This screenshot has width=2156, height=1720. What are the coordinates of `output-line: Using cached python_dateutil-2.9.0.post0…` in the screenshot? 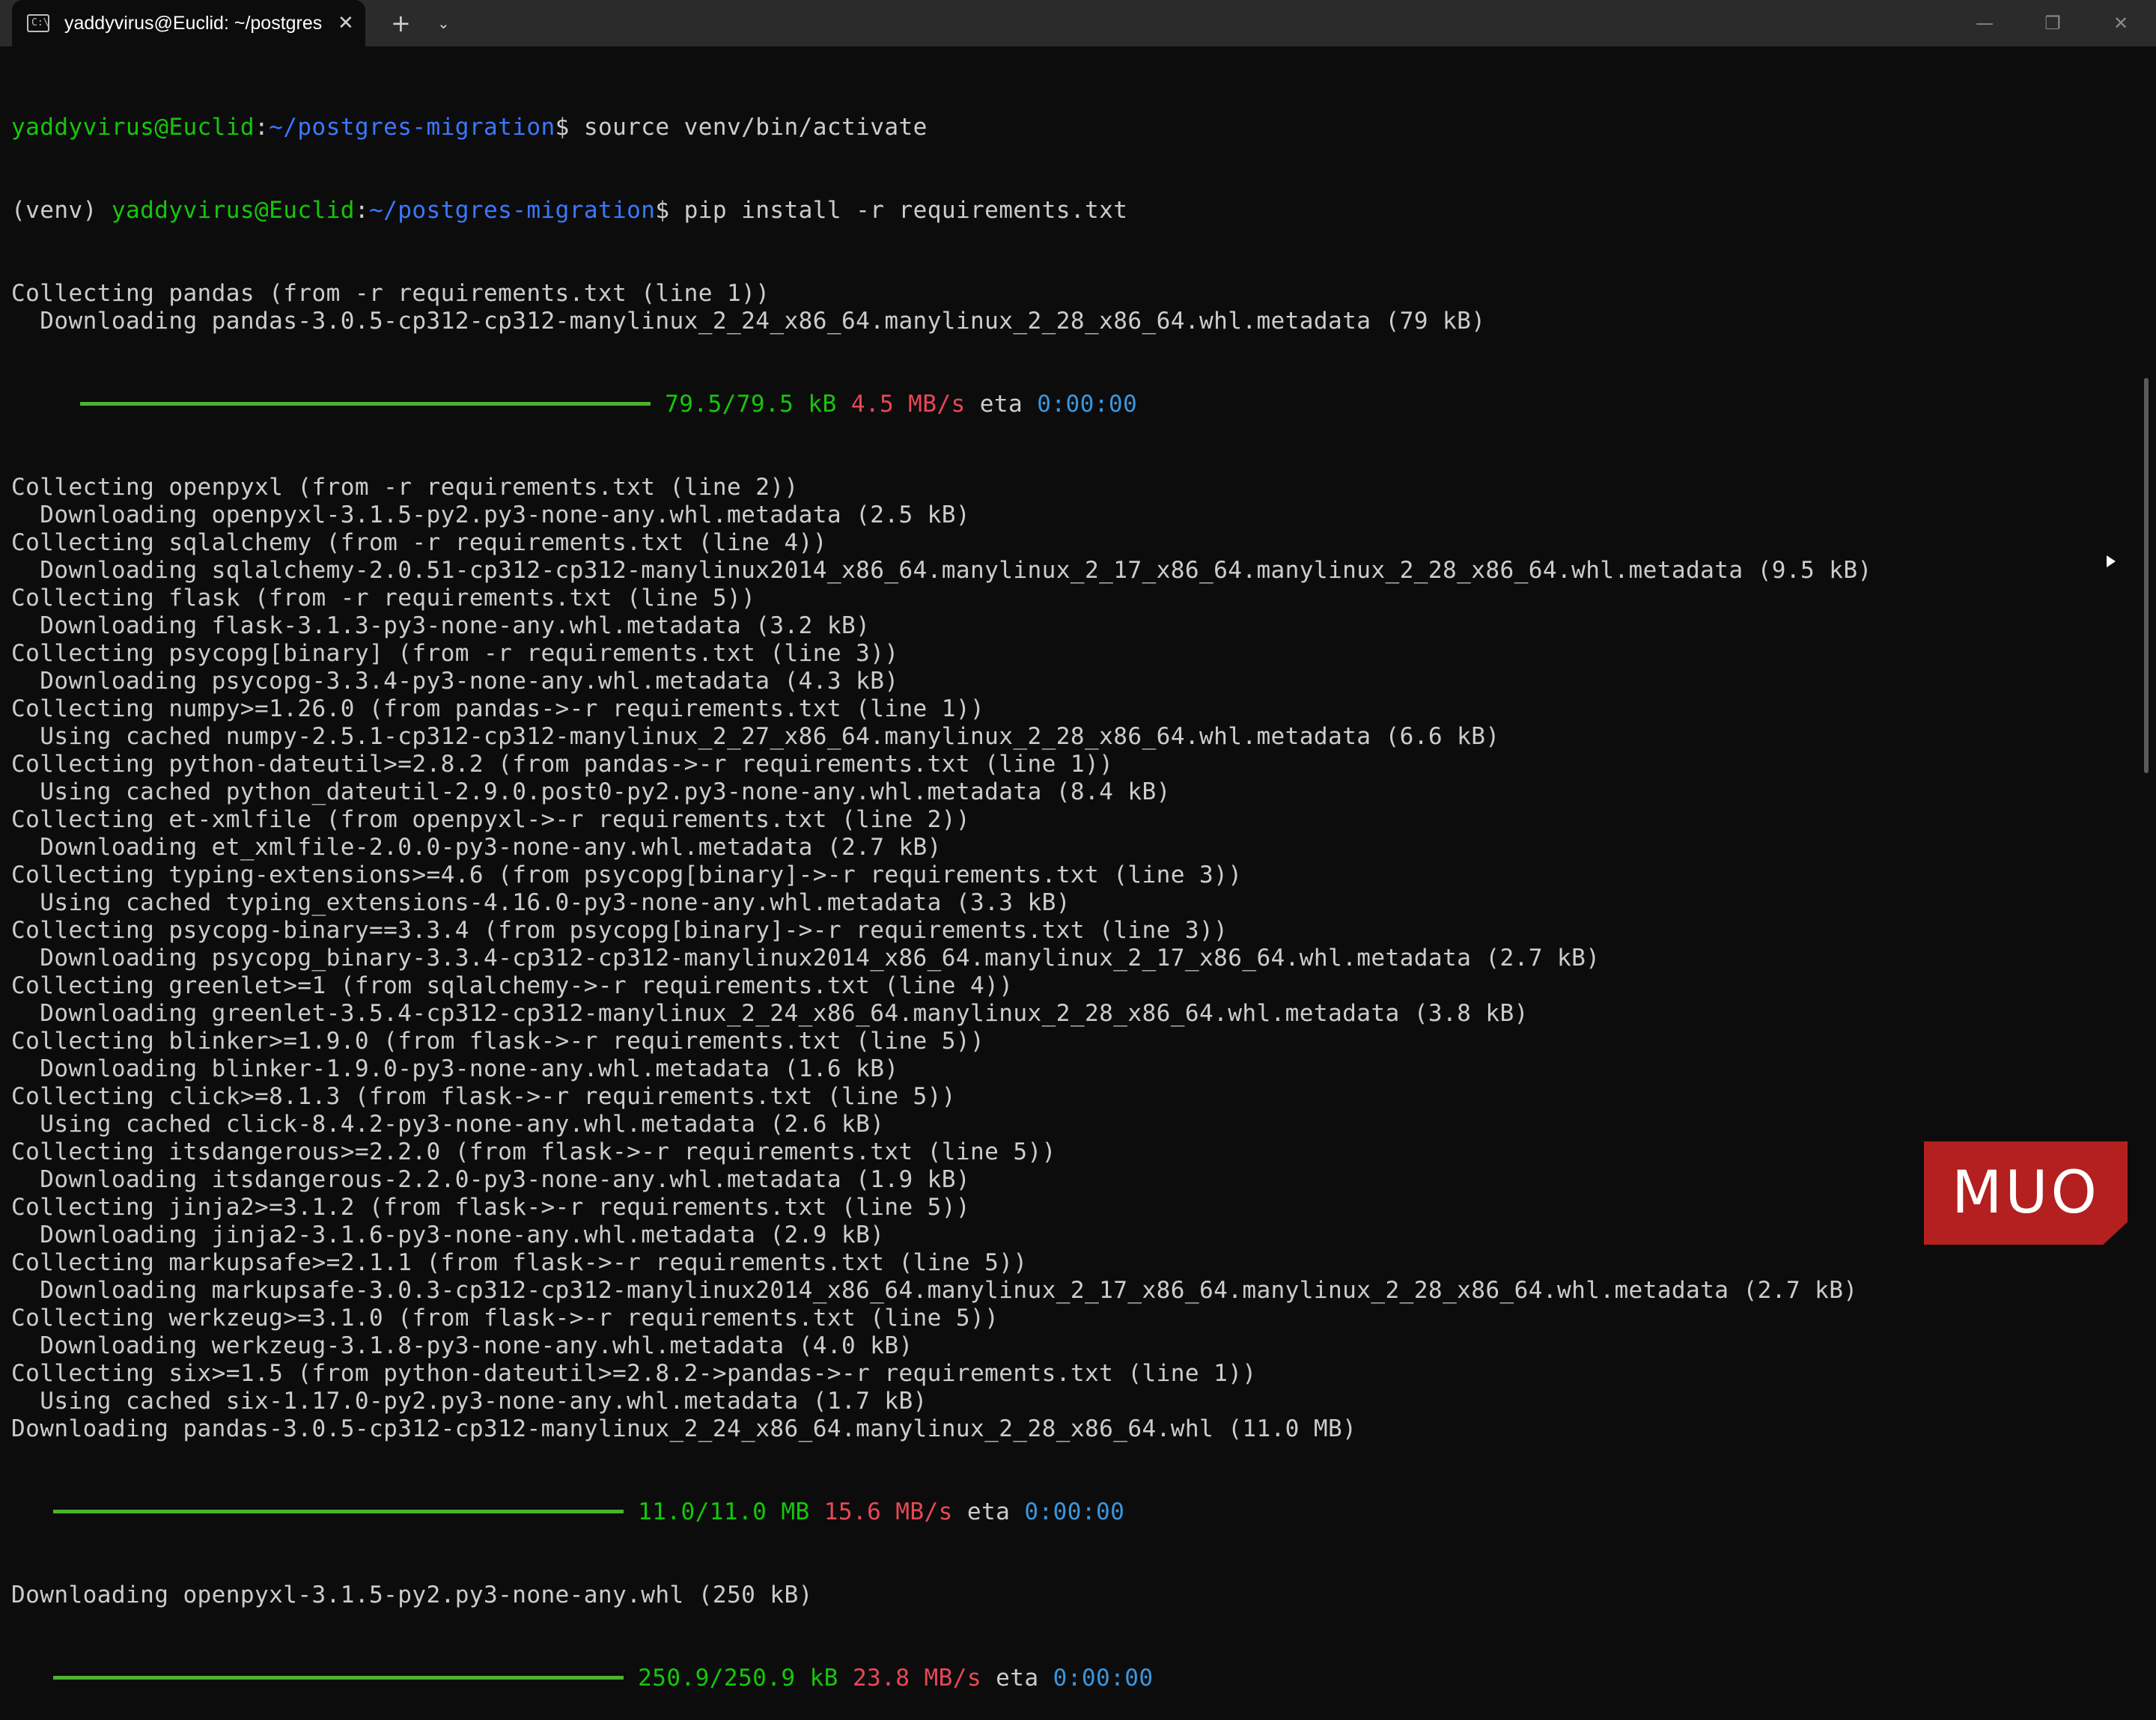 It's located at (591, 792).